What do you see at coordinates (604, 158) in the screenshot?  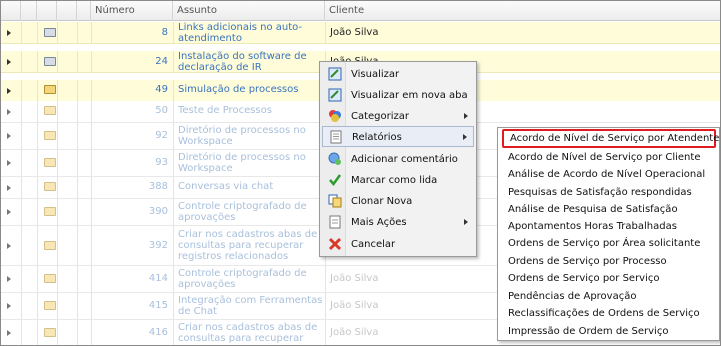 I see `report-item-sla-cliente: Acordo de Nível de Serviço por Cliente` at bounding box center [604, 158].